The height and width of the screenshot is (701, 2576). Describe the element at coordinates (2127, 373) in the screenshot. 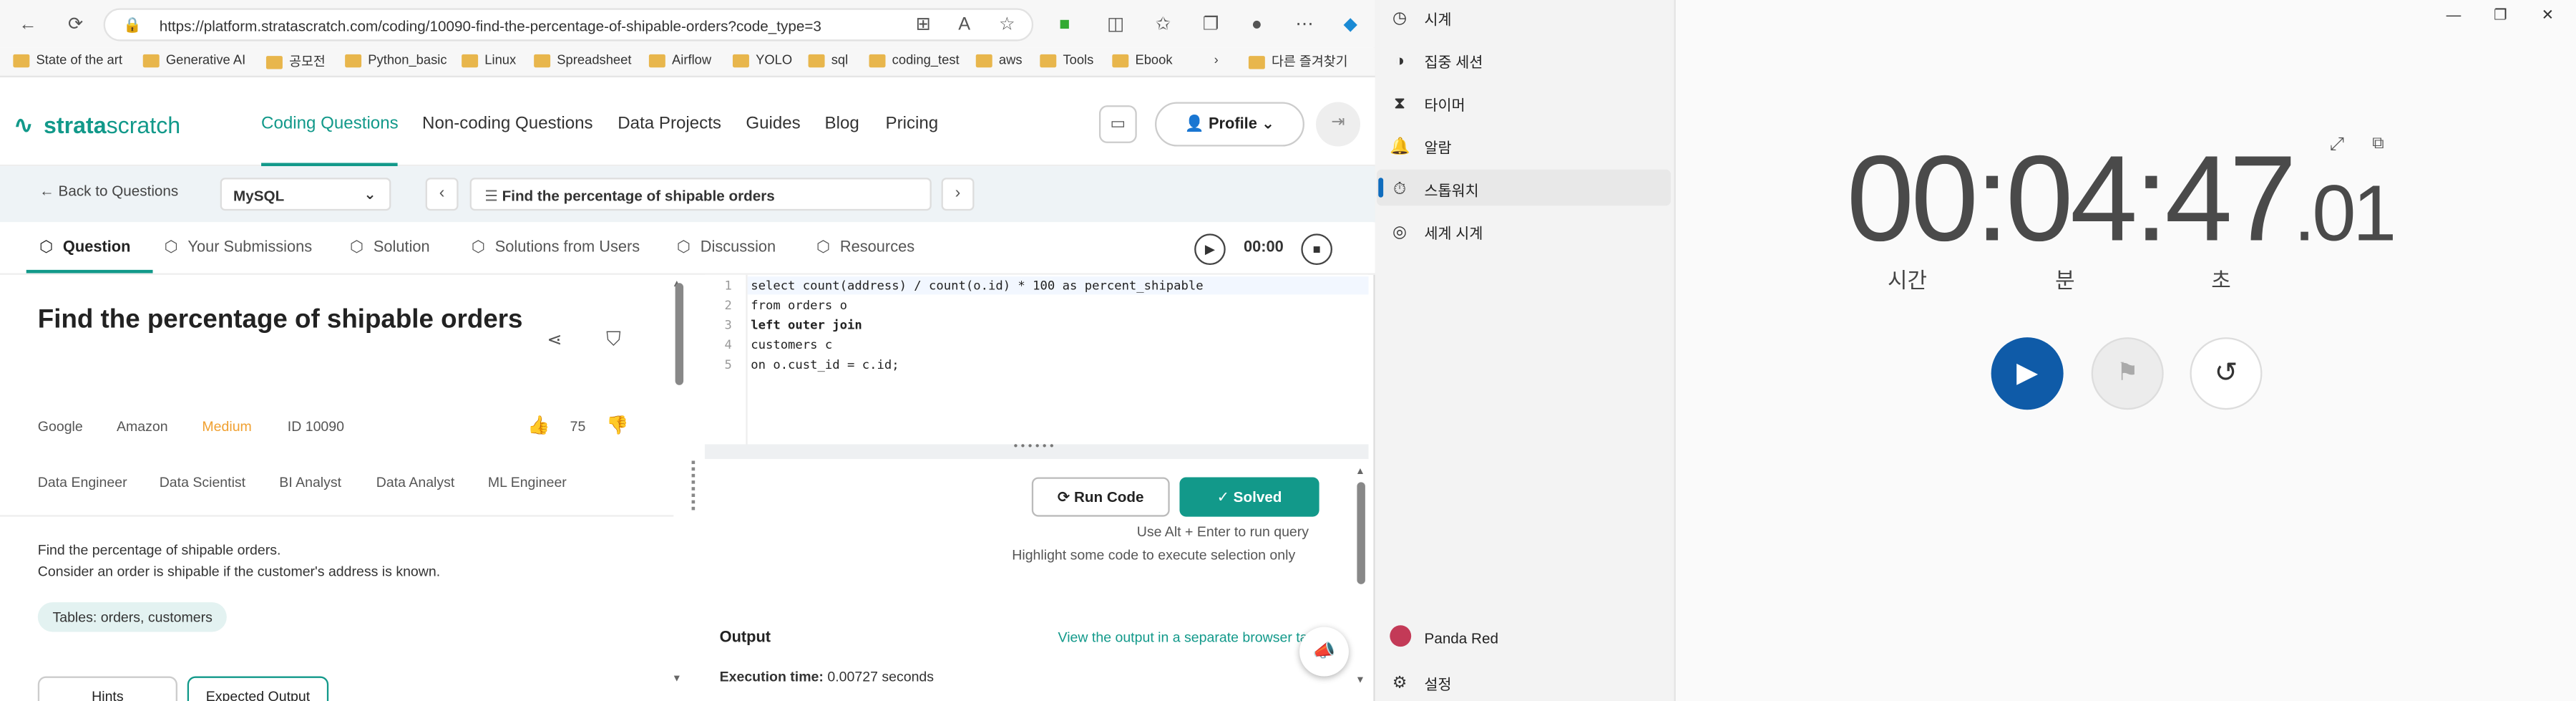

I see `lap-button: ⚑` at that location.